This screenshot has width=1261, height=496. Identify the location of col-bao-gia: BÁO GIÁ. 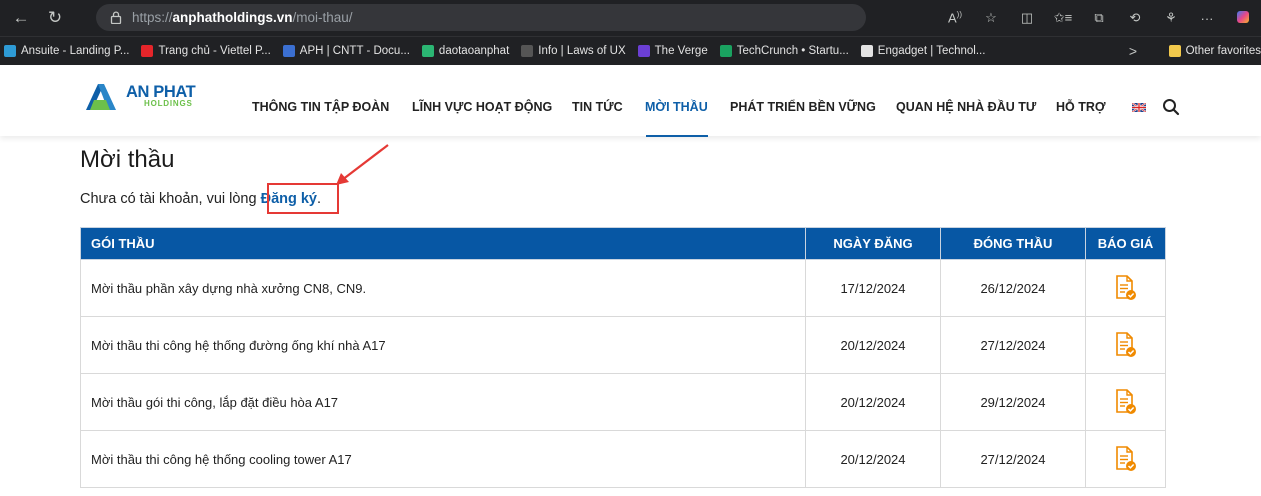
(1125, 243).